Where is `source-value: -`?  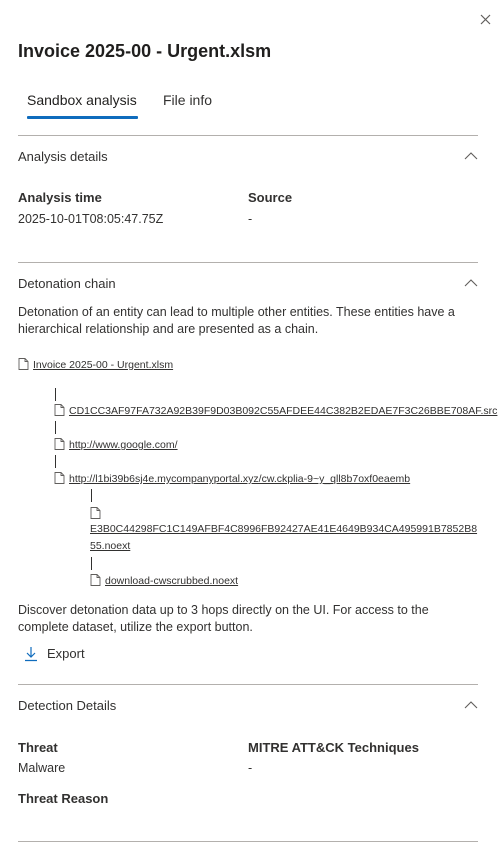 source-value: - is located at coordinates (250, 219).